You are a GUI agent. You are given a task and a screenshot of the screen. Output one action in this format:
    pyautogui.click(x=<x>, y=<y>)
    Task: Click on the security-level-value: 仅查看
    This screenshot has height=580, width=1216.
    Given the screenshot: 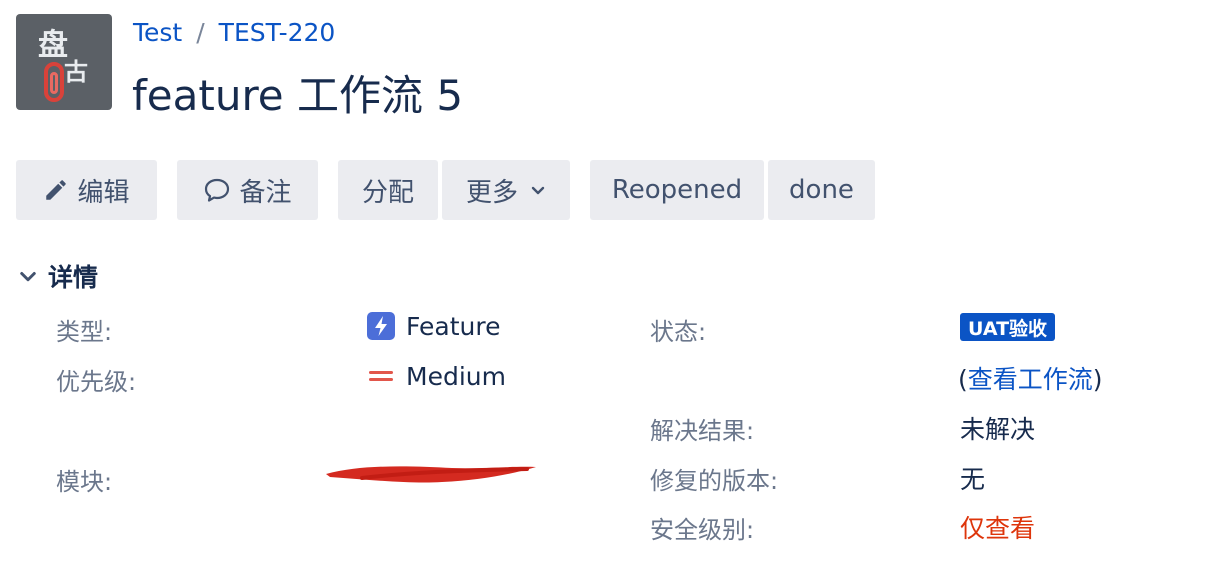 What is the action you would take?
    pyautogui.click(x=998, y=528)
    